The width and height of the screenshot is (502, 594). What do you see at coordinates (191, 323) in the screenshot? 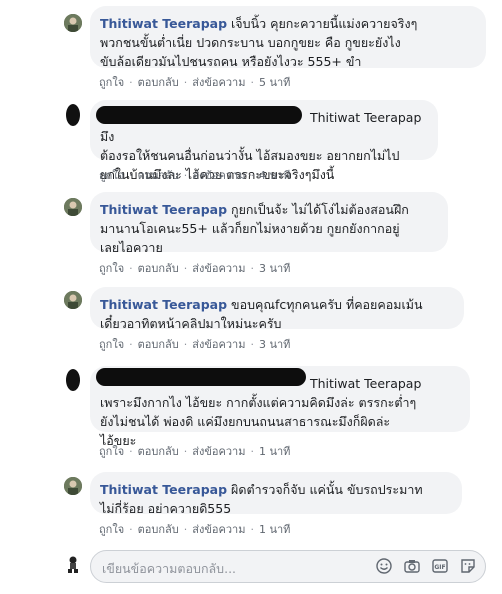
I see `comment-text: เดี๋ยวอาทิตหน้าคลิปมาใหม่นะครับ` at bounding box center [191, 323].